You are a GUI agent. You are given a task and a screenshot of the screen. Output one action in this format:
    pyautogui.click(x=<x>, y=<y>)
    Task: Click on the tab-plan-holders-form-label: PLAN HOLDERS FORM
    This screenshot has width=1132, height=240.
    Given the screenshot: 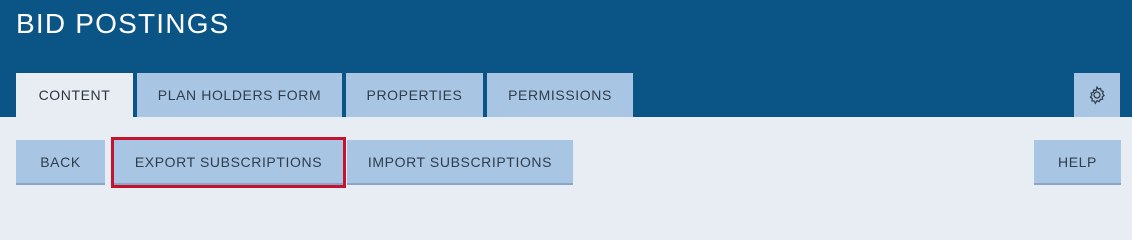 What is the action you would take?
    pyautogui.click(x=239, y=95)
    